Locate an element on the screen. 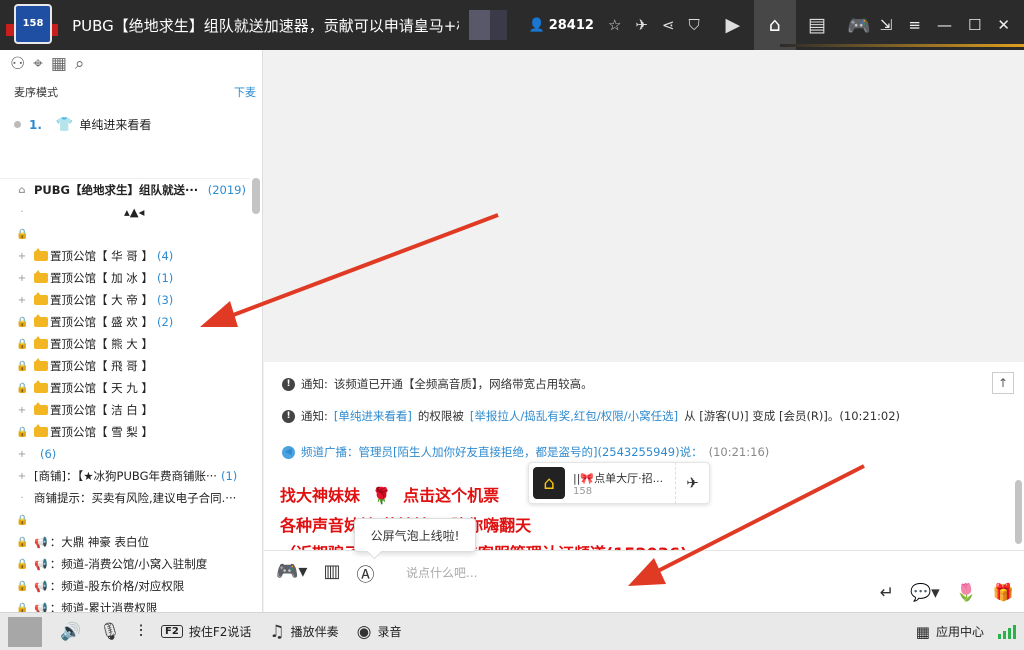 The height and width of the screenshot is (650, 1024). video-icon: ▶ is located at coordinates (733, 25).